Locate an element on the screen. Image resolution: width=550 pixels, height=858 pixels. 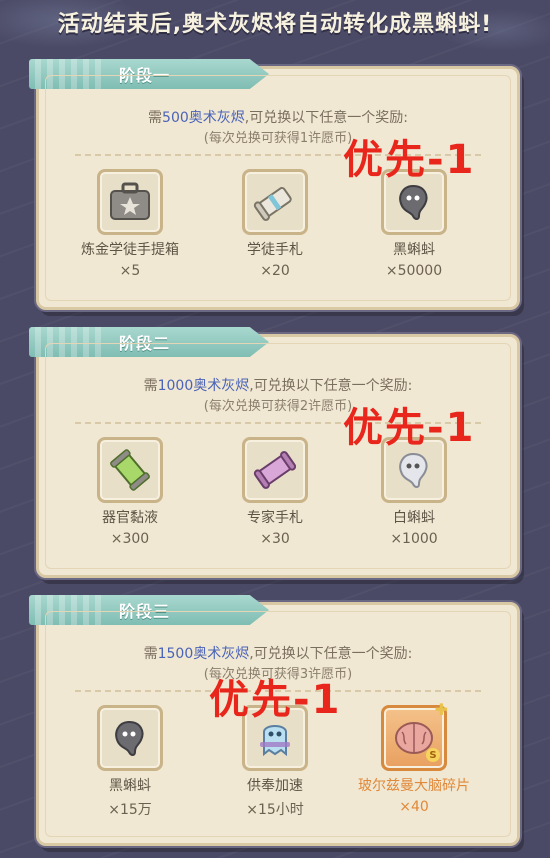
stage-3-tab: 阶段三 is located at coordinates (149, 610).